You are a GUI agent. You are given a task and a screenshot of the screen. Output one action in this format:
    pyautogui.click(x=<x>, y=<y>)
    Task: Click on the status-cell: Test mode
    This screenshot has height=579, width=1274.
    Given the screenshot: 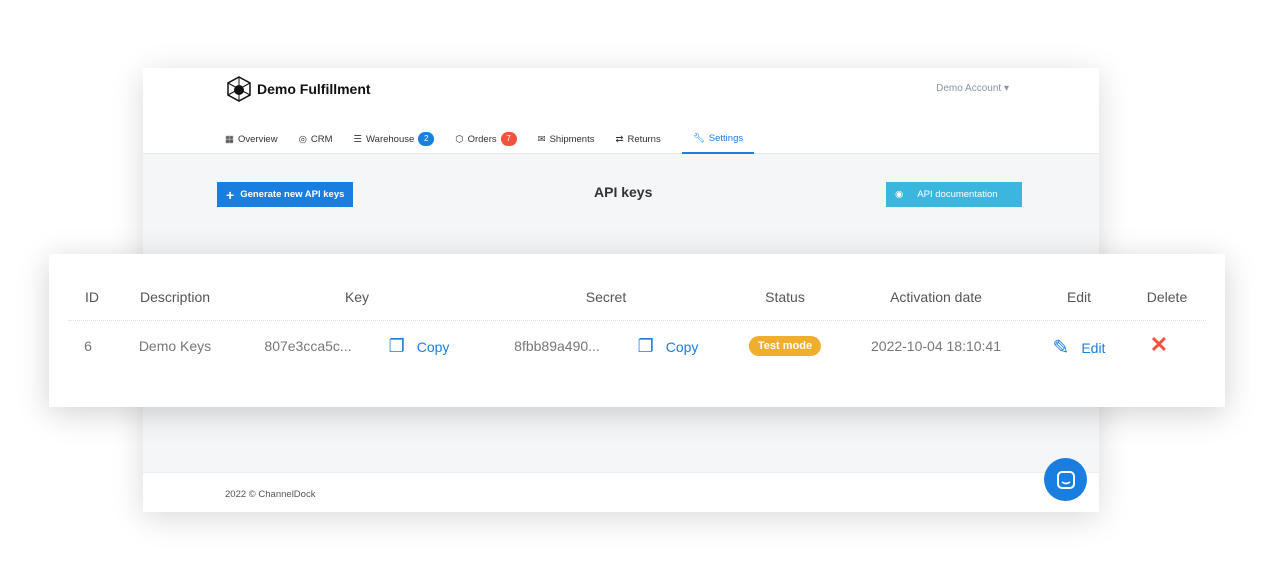 What is the action you would take?
    pyautogui.click(x=785, y=346)
    